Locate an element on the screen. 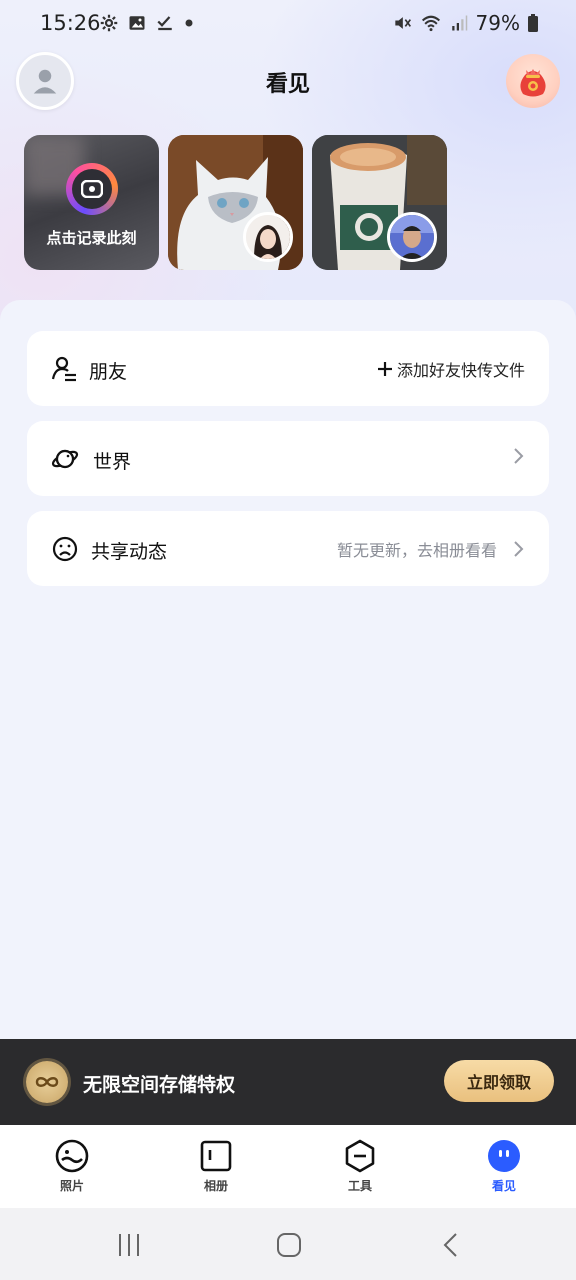 This screenshot has height=1280, width=576. world-chevron is located at coordinates (519, 456).